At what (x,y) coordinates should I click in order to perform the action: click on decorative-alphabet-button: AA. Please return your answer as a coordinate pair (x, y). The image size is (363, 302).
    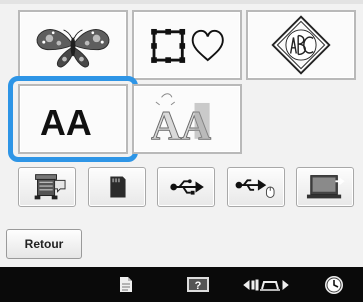
    Looking at the image, I should click on (187, 119).